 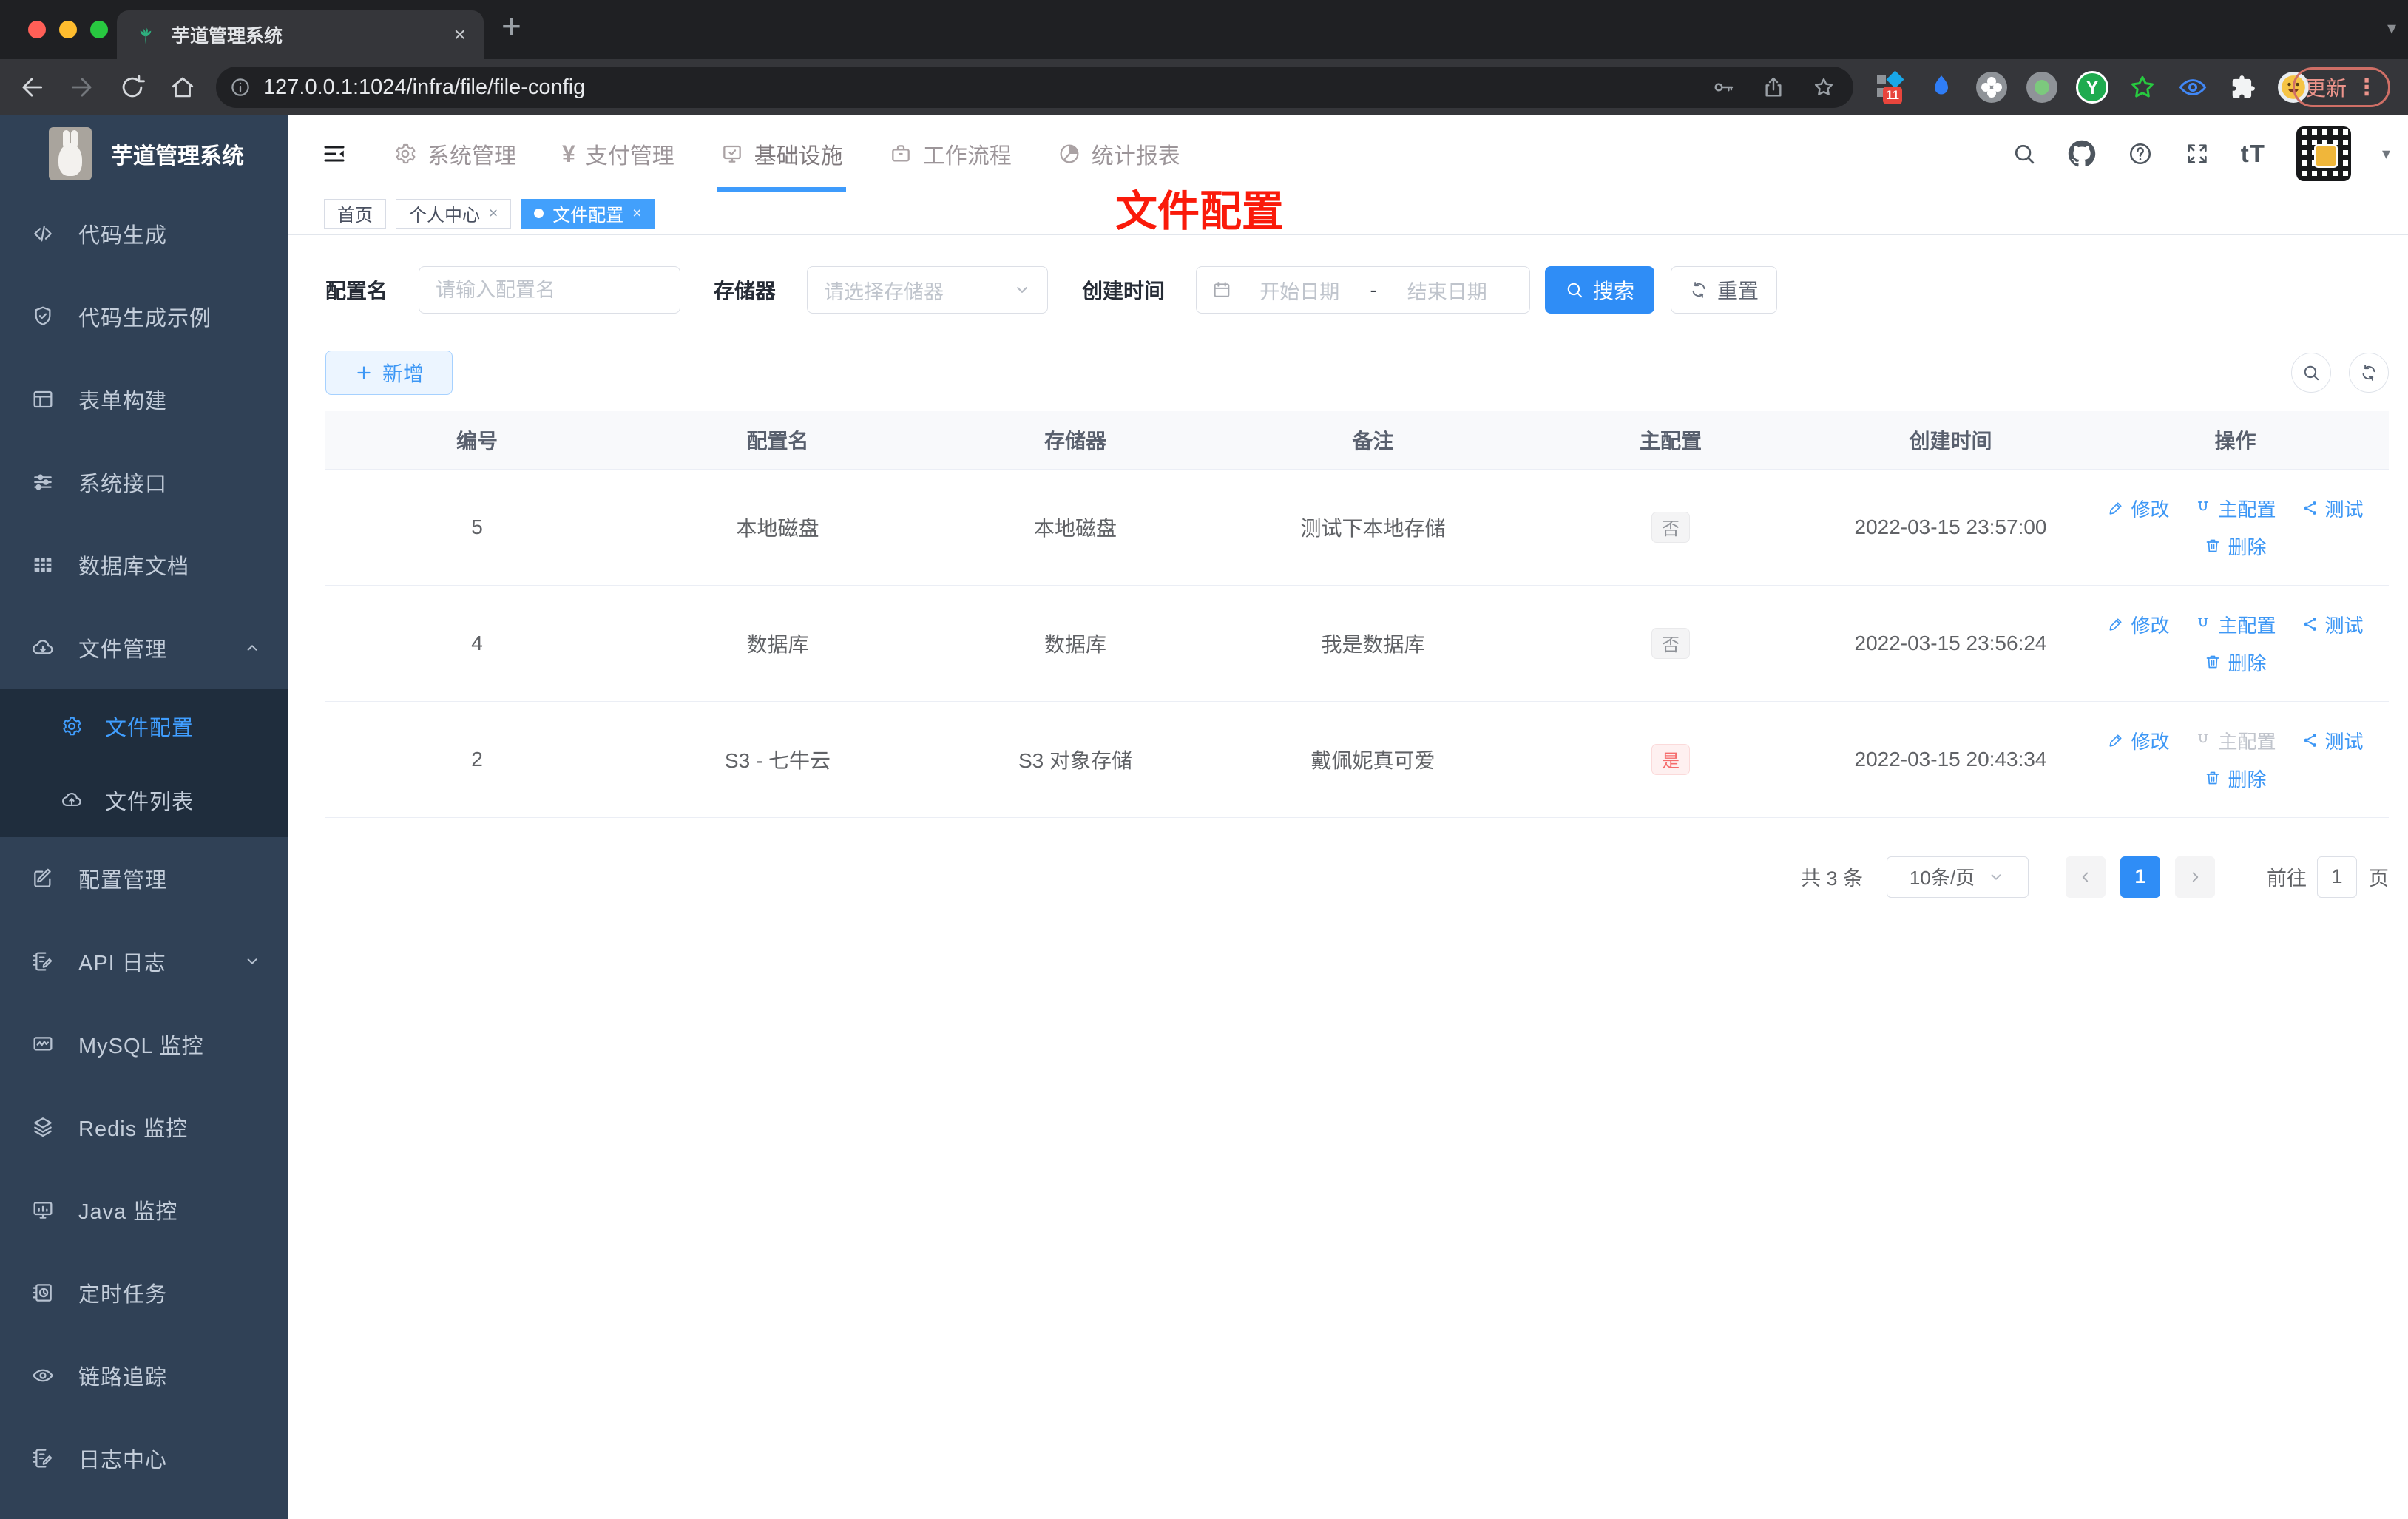 What do you see at coordinates (1373, 643) in the screenshot?
I see `cell-remark: 我是数据库` at bounding box center [1373, 643].